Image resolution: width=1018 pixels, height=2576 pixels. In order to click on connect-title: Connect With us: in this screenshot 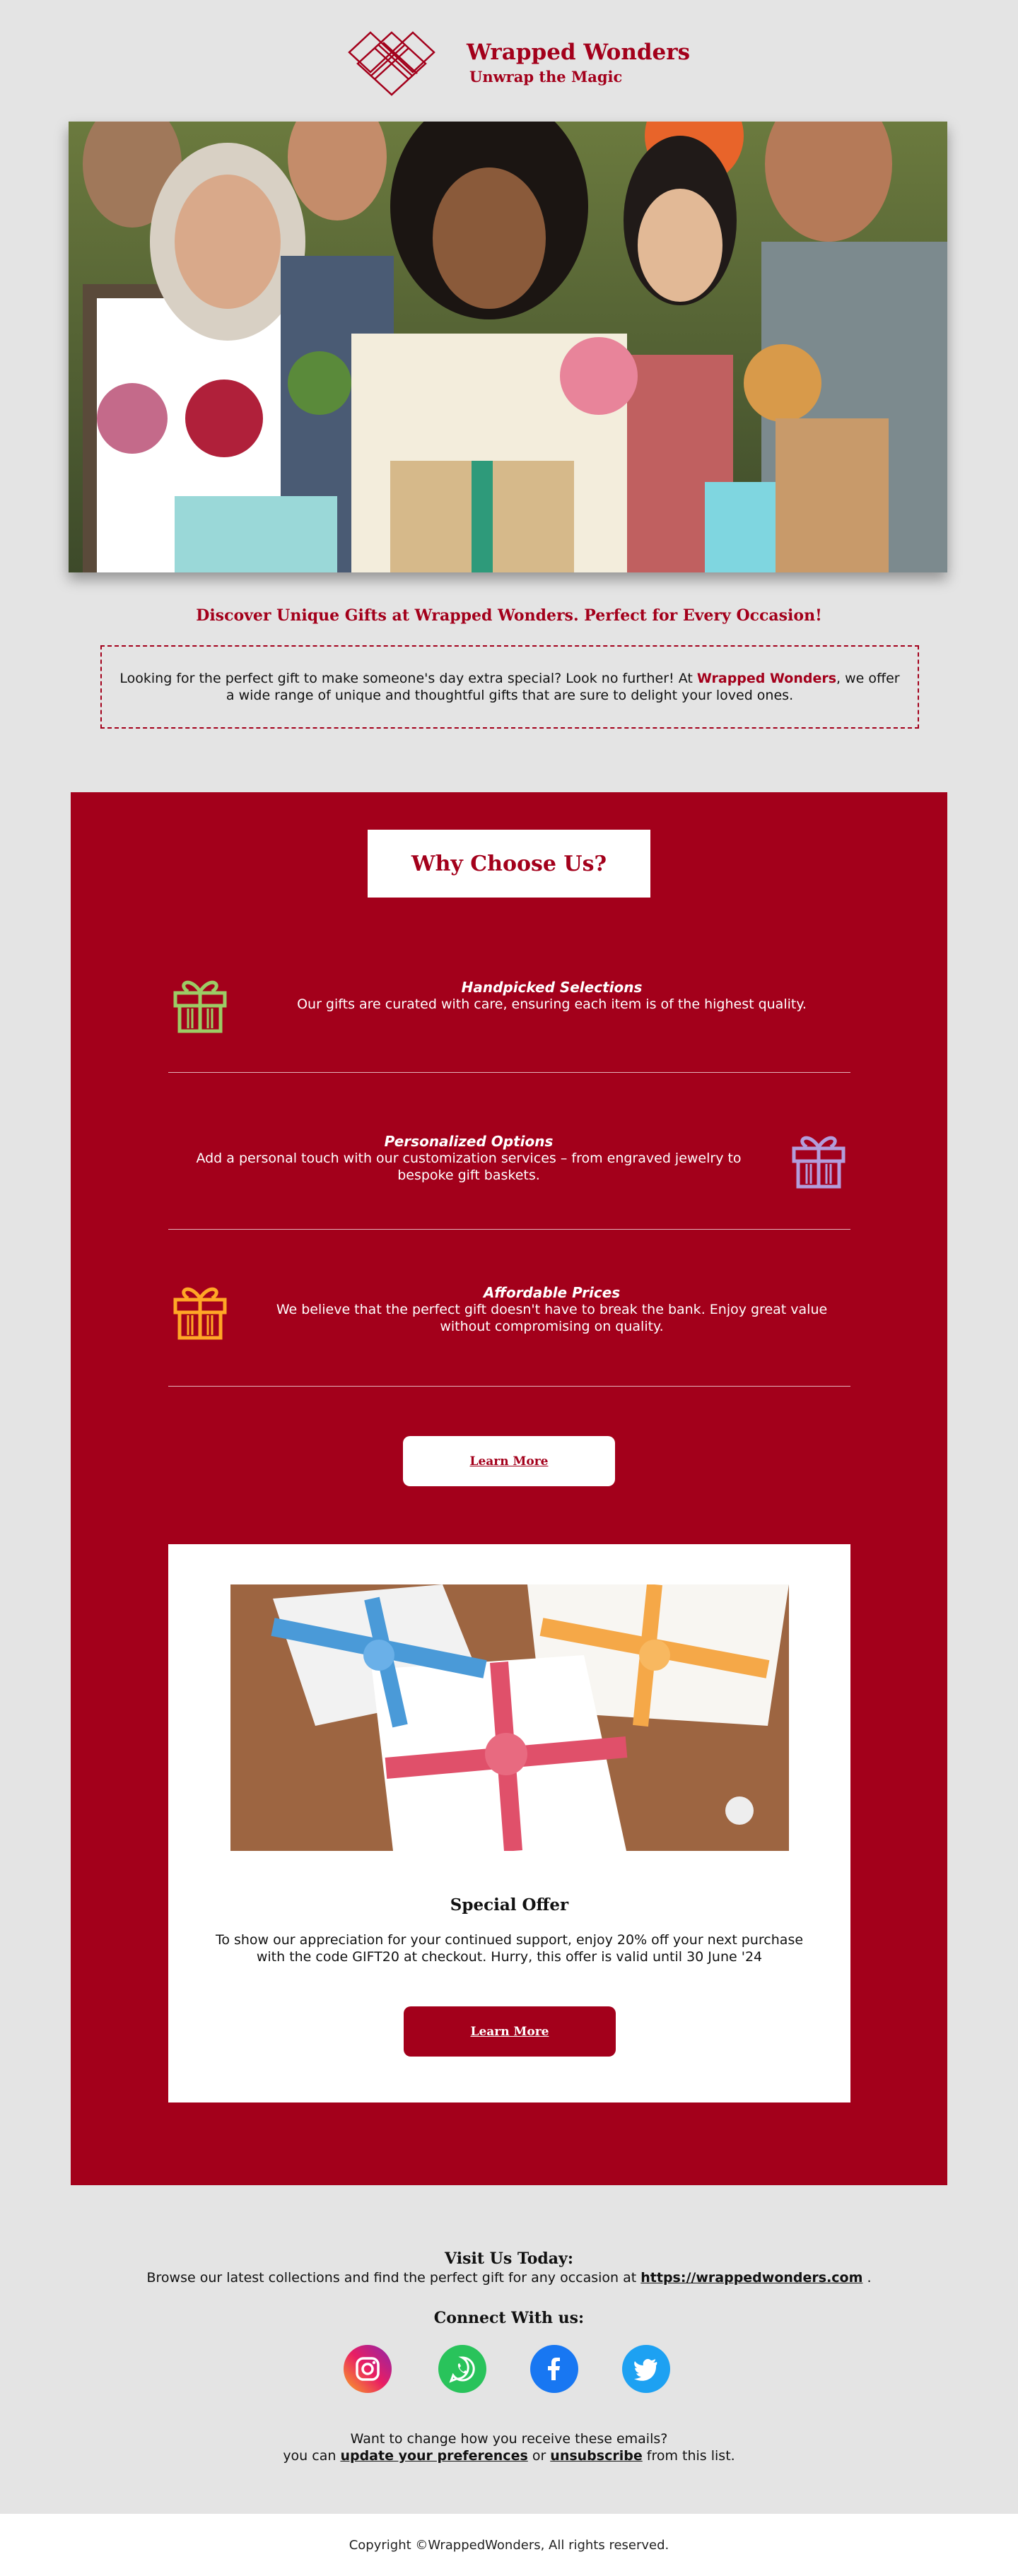, I will do `click(509, 2318)`.